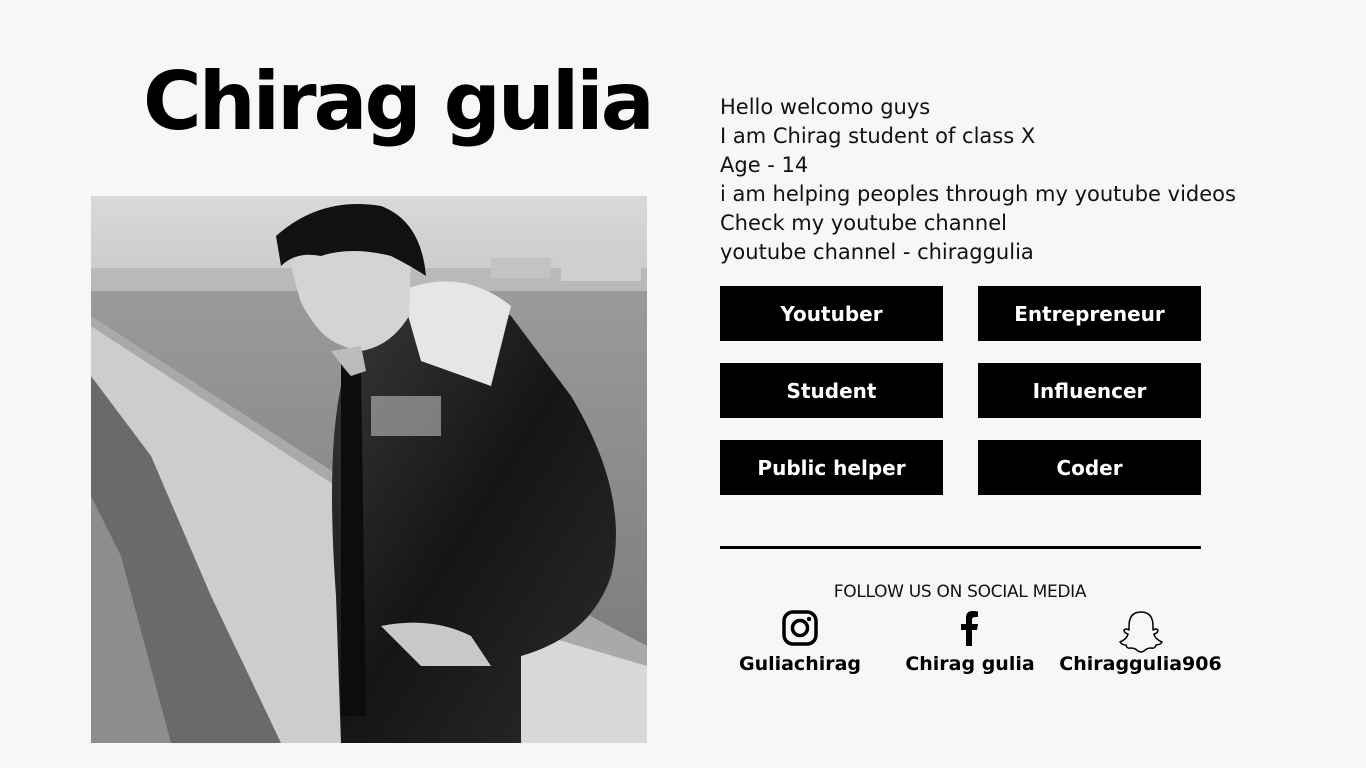  What do you see at coordinates (960, 547) in the screenshot?
I see `section-divider` at bounding box center [960, 547].